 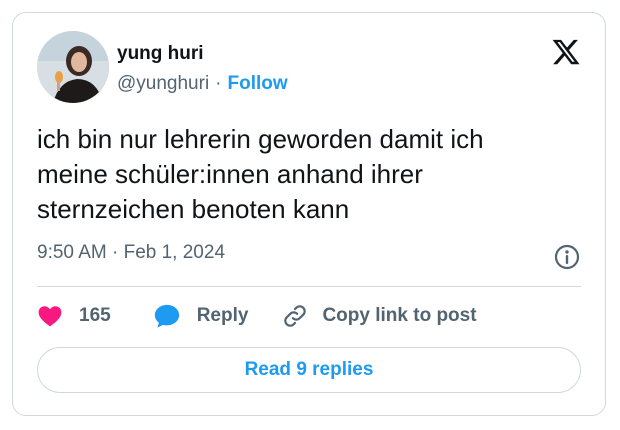 I want to click on author-name: yung huri, so click(x=160, y=54).